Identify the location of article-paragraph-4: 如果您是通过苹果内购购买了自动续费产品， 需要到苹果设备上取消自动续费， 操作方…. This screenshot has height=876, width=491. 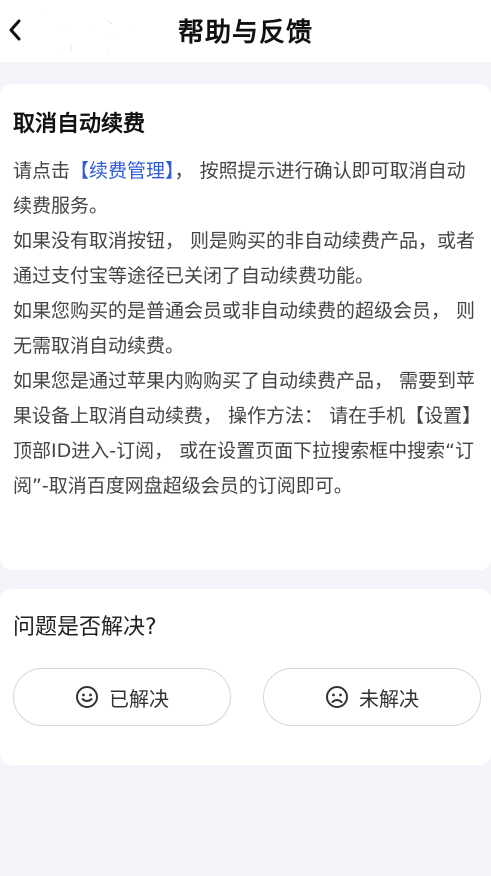
(244, 433).